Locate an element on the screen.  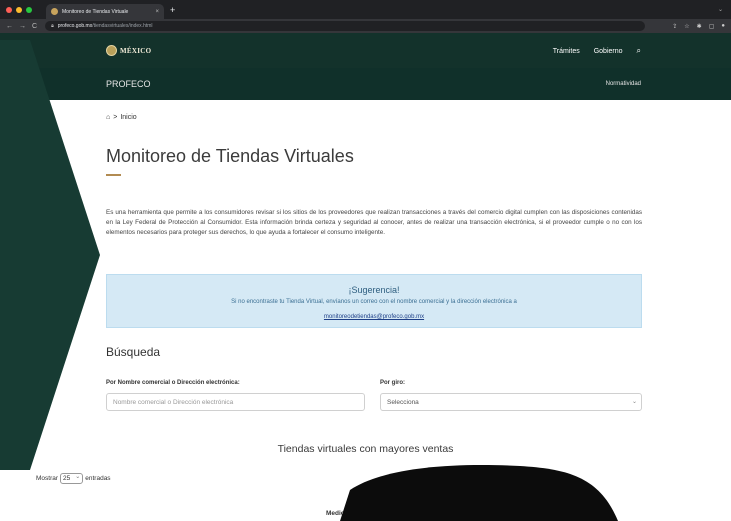
tab-title: Monitoreo de Tiendas Virtuale is located at coordinates (95, 11).